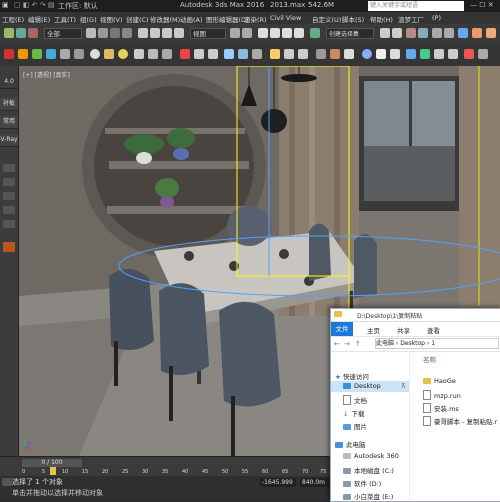 The width and height of the screenshot is (500, 502). What do you see at coordinates (337, 344) in the screenshot?
I see `back-arrow-icon: ←` at bounding box center [337, 344].